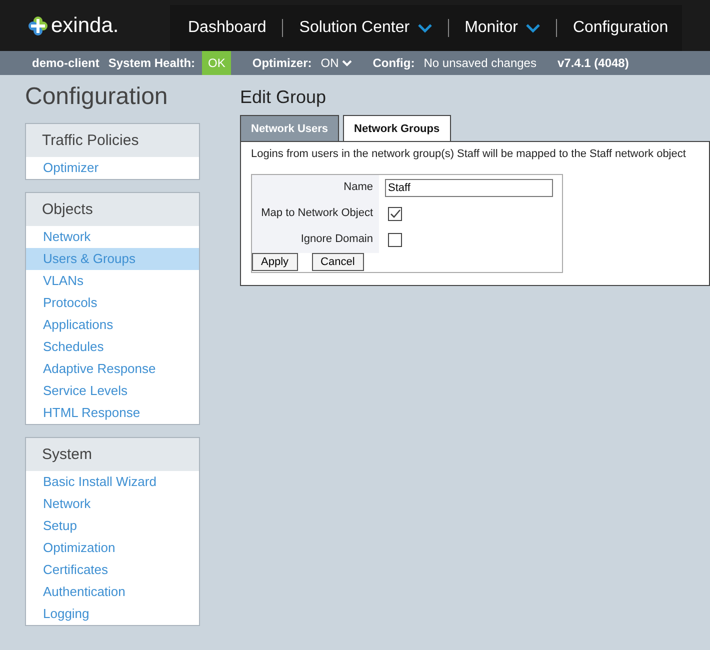  Describe the element at coordinates (38, 26) in the screenshot. I see `logo-icon` at that location.